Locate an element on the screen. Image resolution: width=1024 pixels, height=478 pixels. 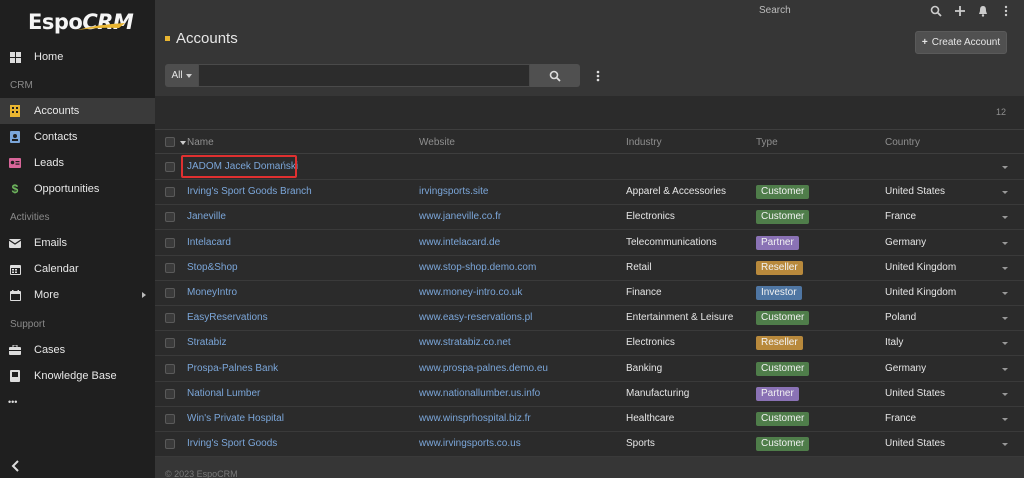
sidebar-item-label: Accounts is located at coordinates (57, 111).